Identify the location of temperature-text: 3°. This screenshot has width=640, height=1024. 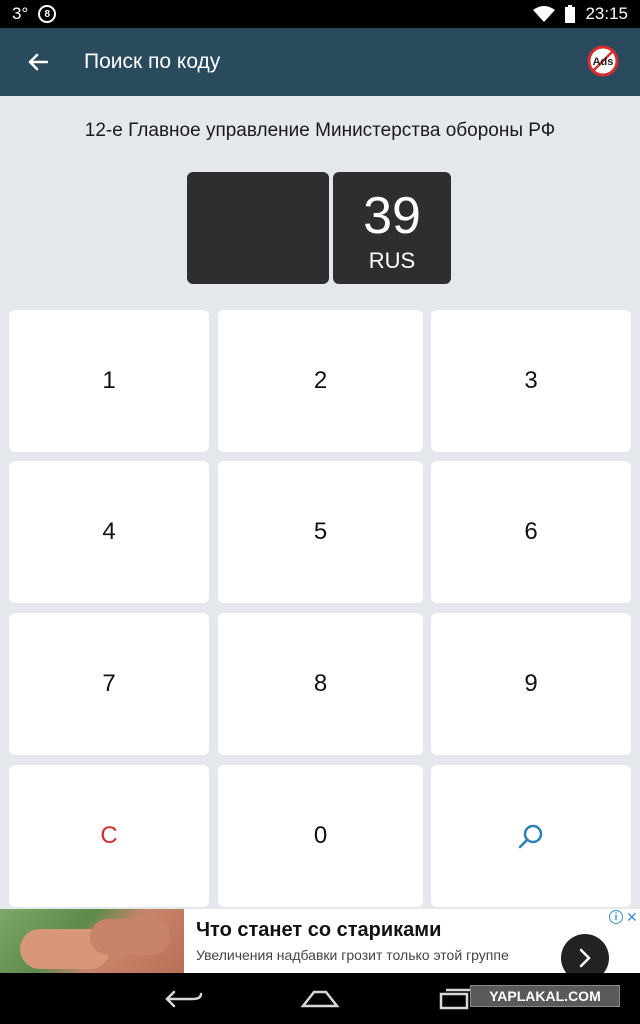
(20, 13).